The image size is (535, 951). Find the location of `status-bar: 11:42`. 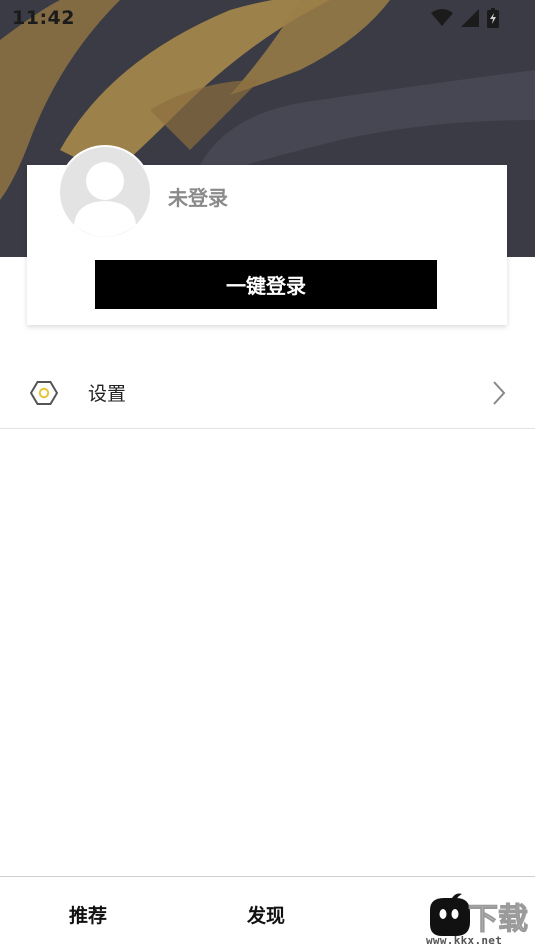

status-bar: 11:42 is located at coordinates (267, 18).